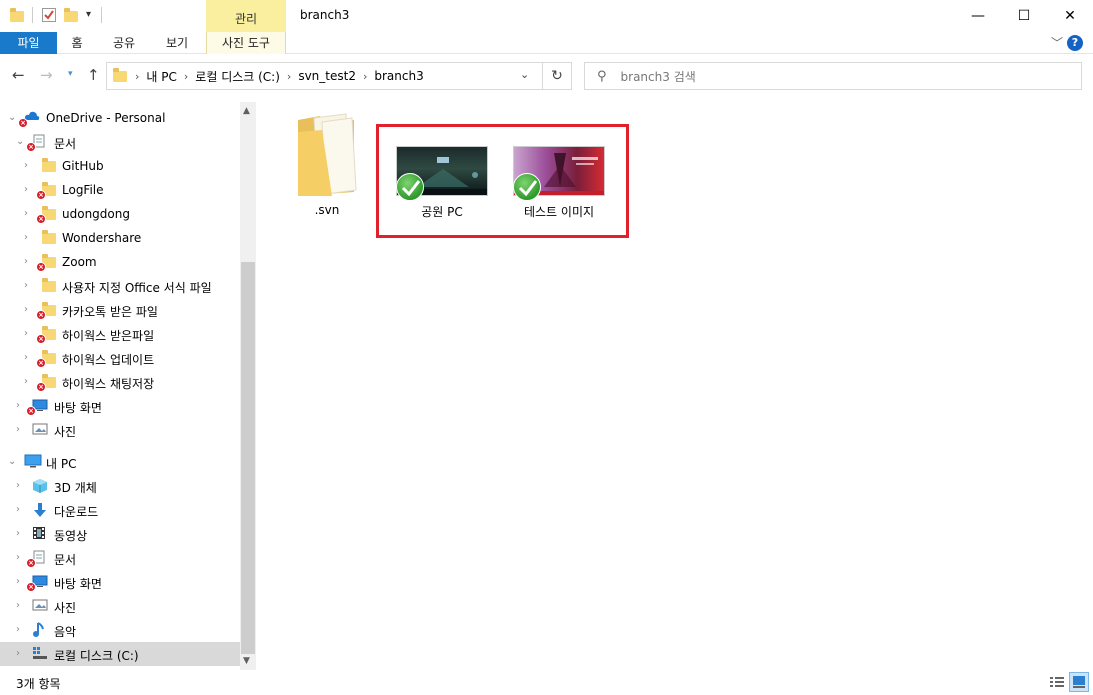  Describe the element at coordinates (88, 14) in the screenshot. I see `customize-toolbar-icon: ▾` at that location.